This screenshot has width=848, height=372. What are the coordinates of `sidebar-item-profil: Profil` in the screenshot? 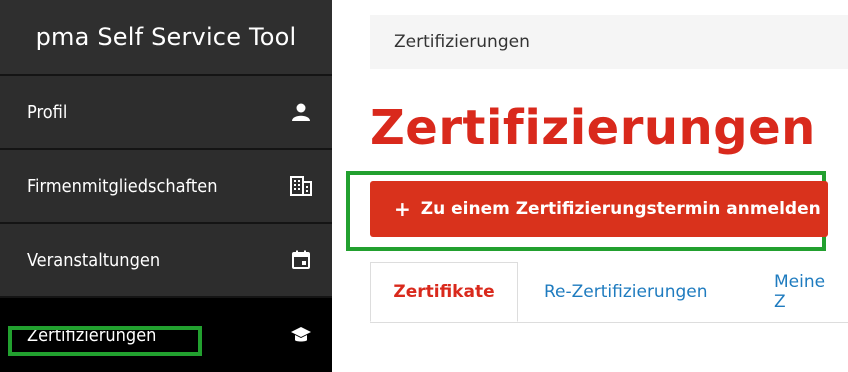 It's located at (166, 113).